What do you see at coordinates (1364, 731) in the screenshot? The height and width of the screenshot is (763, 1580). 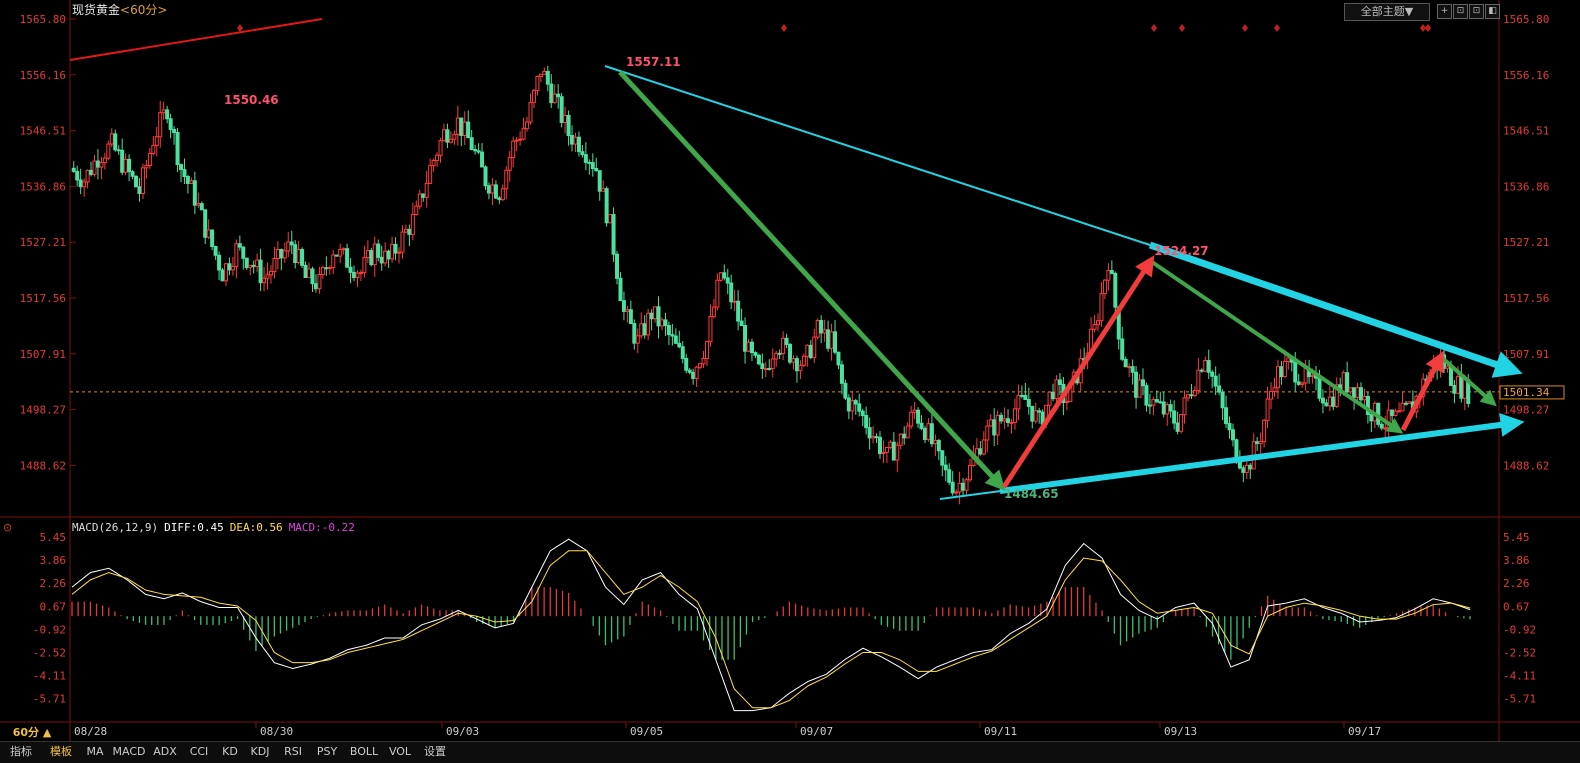 I see `time-label: 09/17` at bounding box center [1364, 731].